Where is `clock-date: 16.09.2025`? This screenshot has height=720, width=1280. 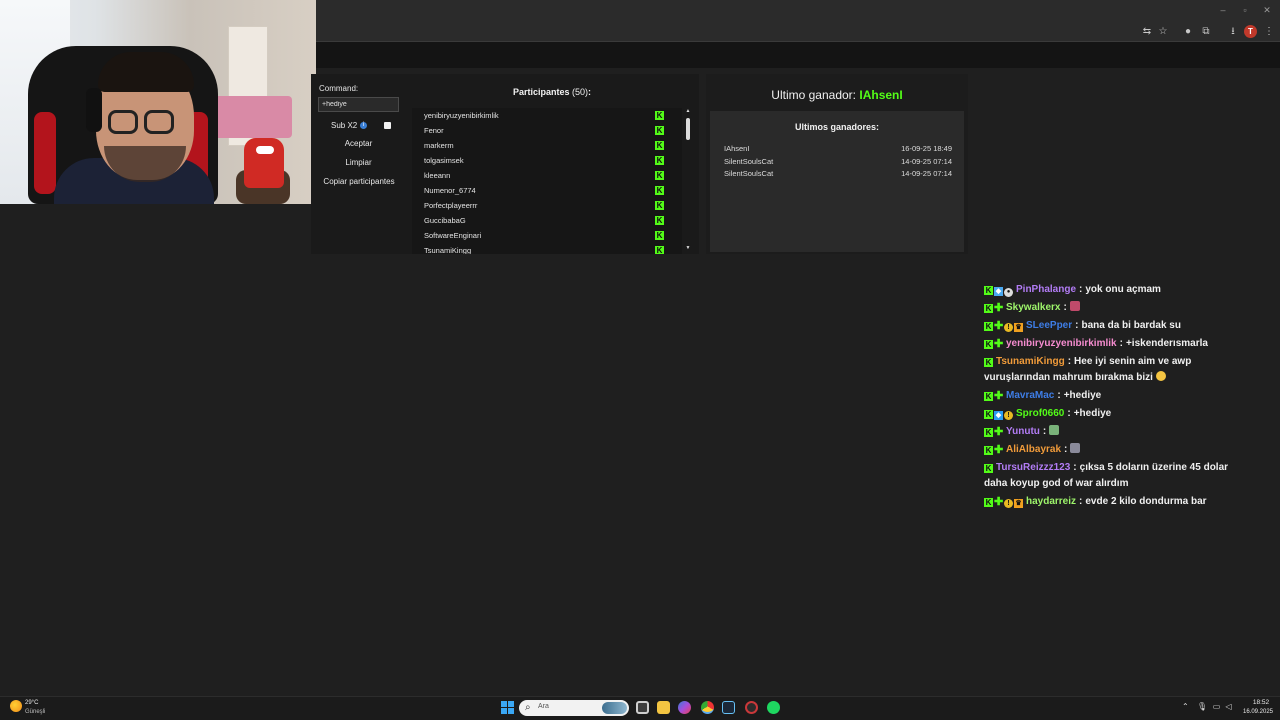
clock-date: 16.09.2025 is located at coordinates (1258, 712).